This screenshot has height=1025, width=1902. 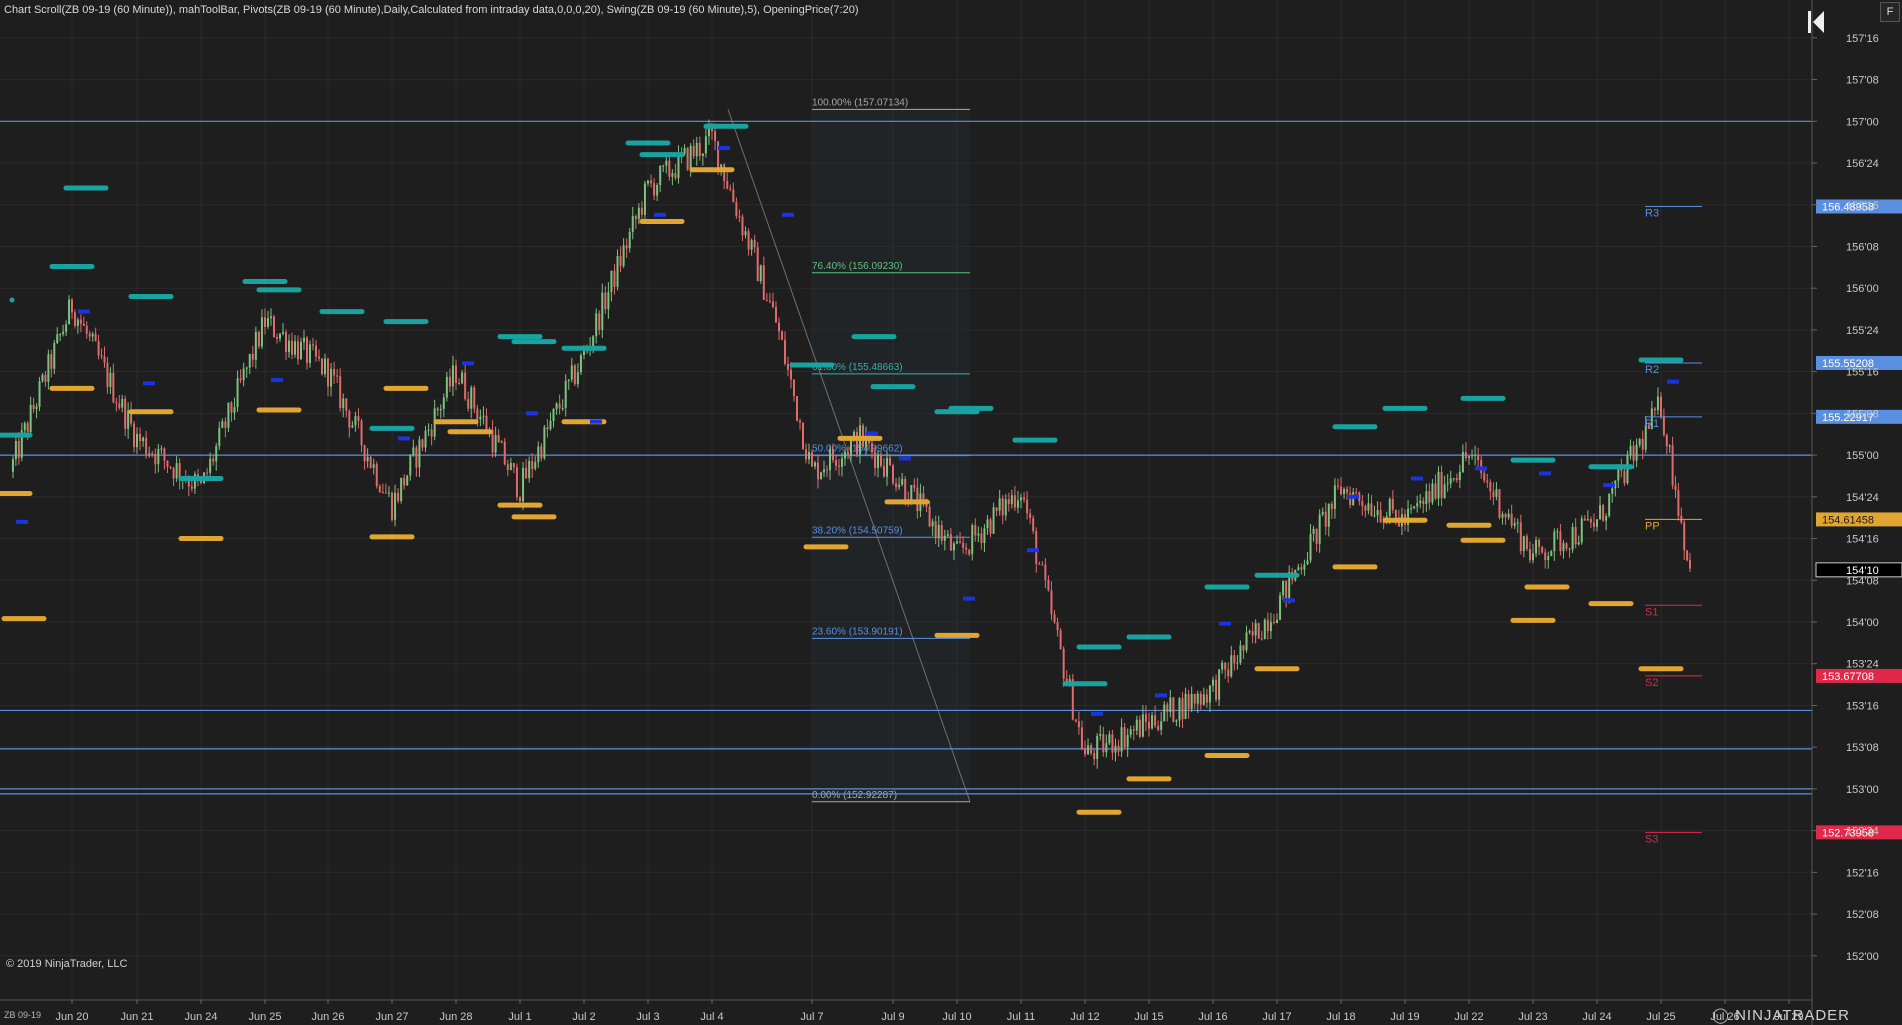 What do you see at coordinates (1862, 873) in the screenshot?
I see `price-tick-label: 152'16` at bounding box center [1862, 873].